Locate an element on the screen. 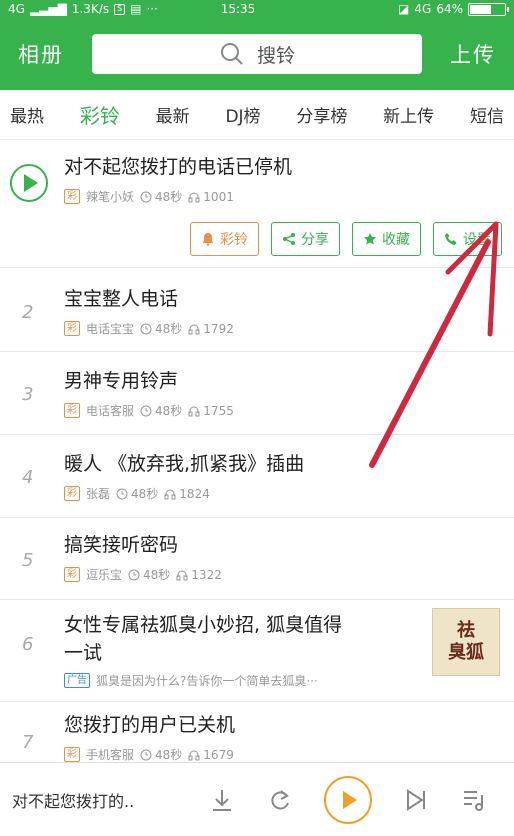 The image size is (514, 836). playlist-button is located at coordinates (474, 800).